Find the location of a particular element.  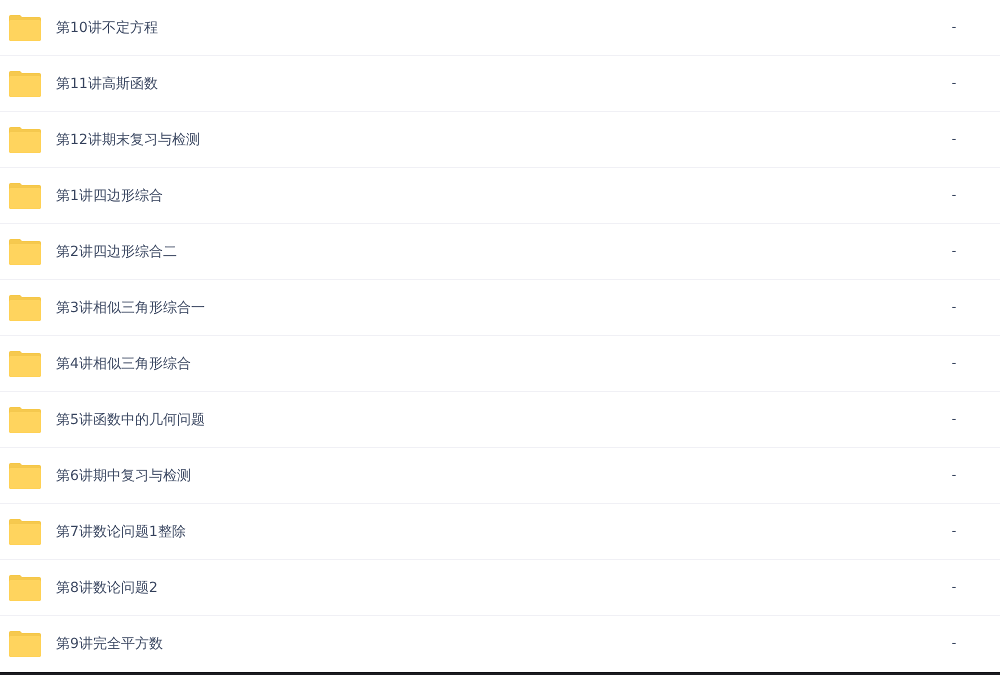

folder-name: 第1讲四边形综合 is located at coordinates (500, 195).